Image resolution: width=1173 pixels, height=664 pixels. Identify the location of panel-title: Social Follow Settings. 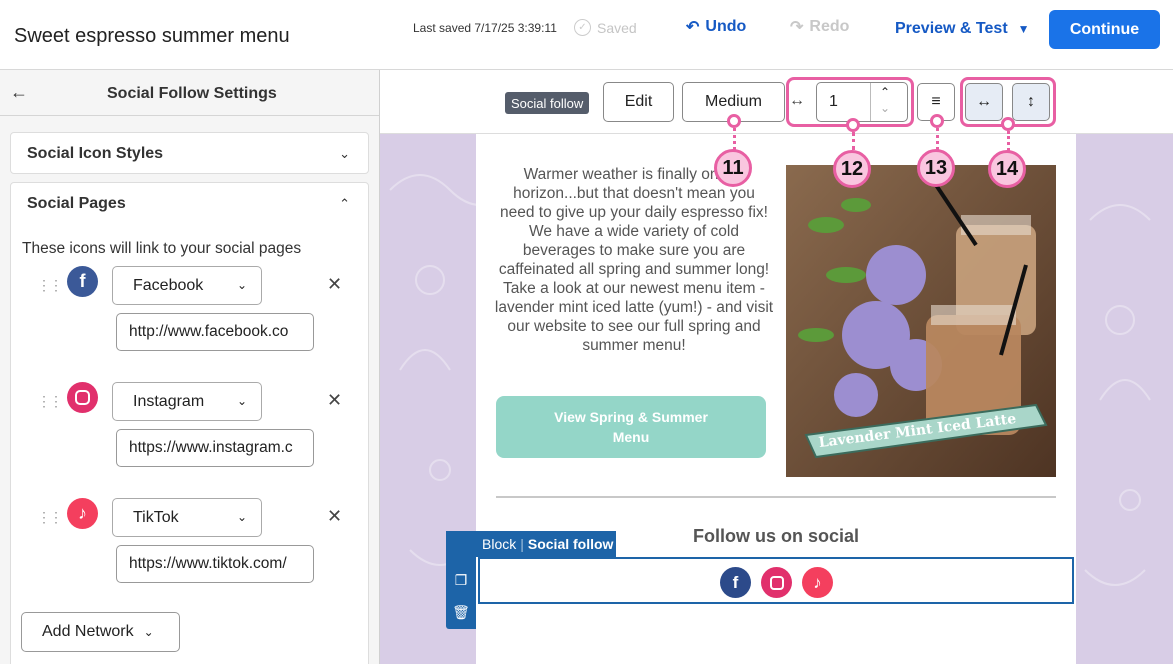
(192, 93).